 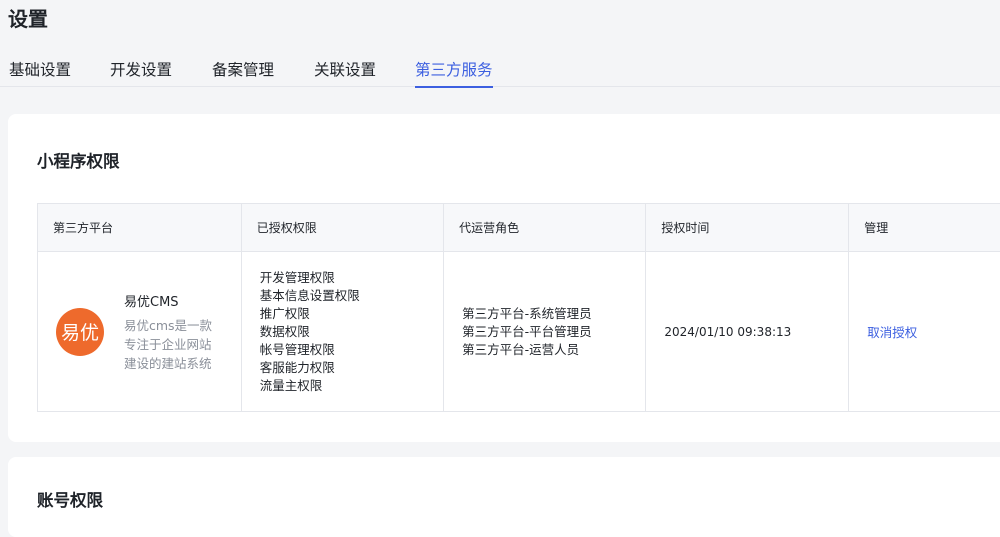 I want to click on tab-third-party-services: 第三方服务, so click(x=454, y=69).